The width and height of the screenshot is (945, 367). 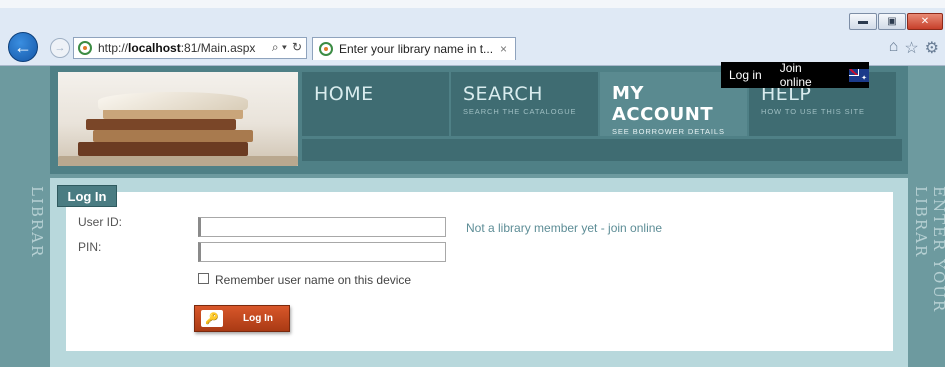 What do you see at coordinates (203, 278) in the screenshot?
I see `remember-checkbox` at bounding box center [203, 278].